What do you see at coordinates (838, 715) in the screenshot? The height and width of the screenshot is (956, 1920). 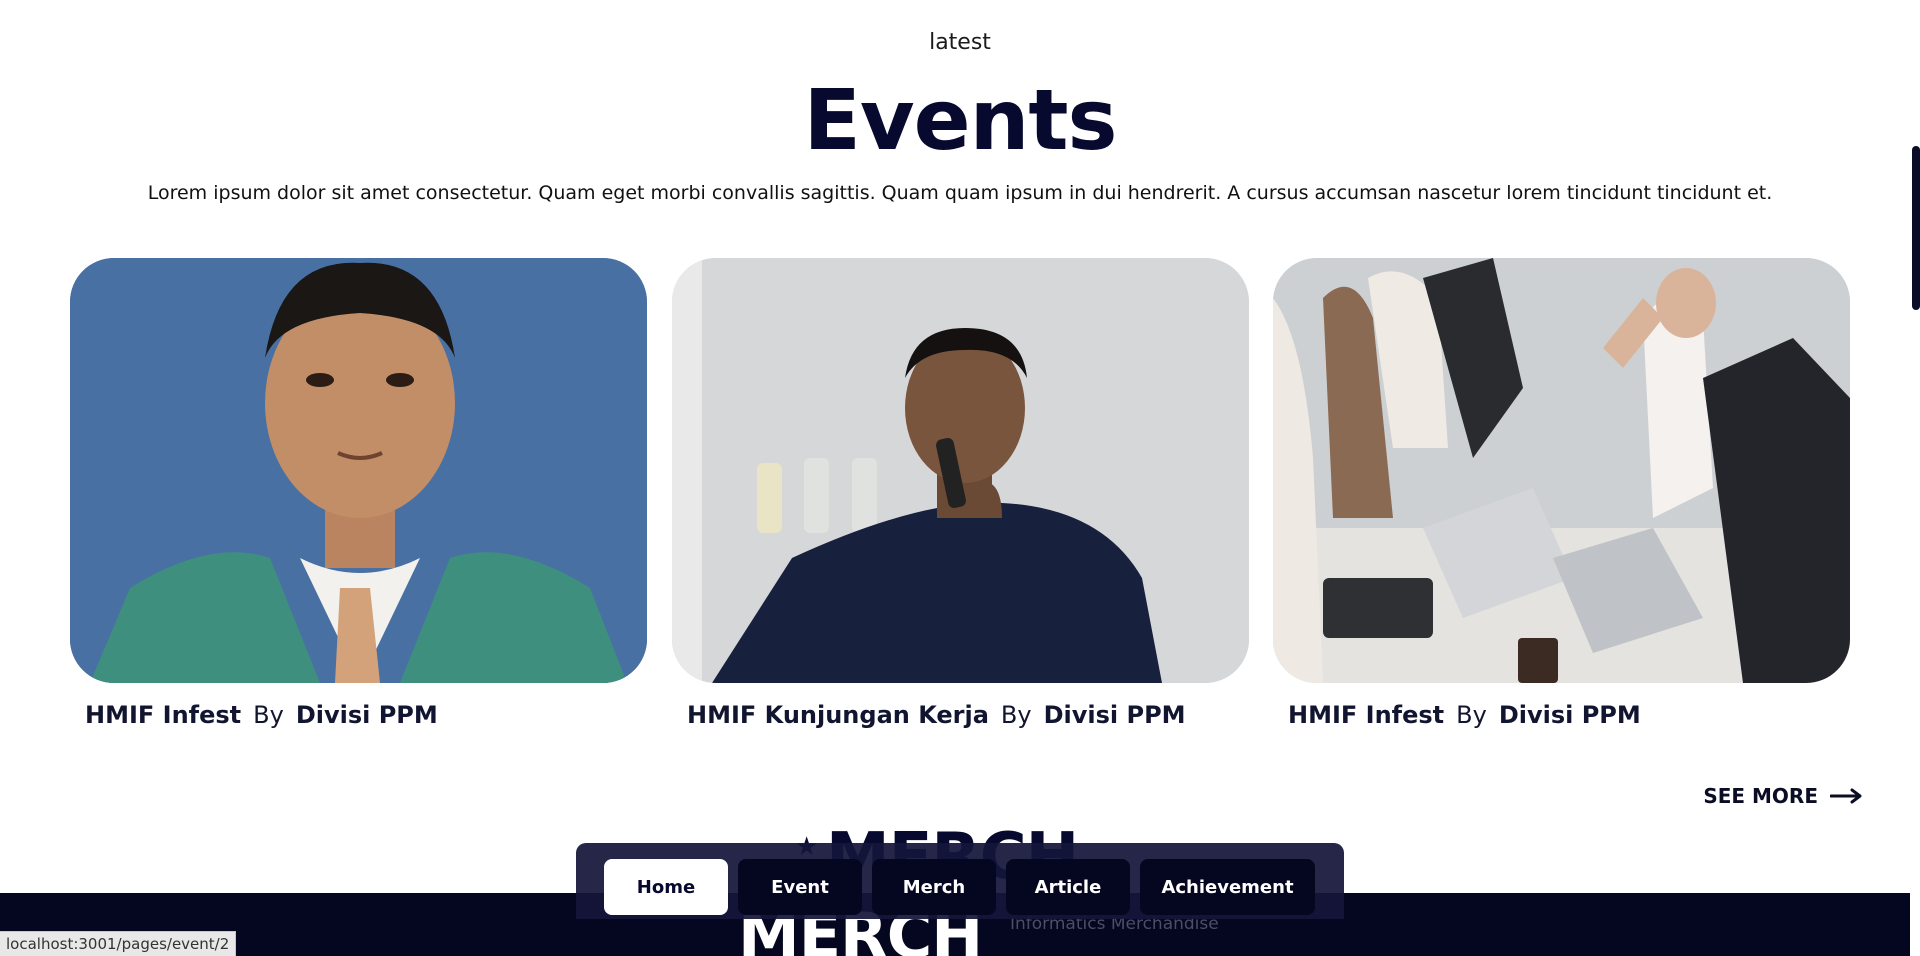 I see `event-name: HMIF Kunjungan Kerja` at bounding box center [838, 715].